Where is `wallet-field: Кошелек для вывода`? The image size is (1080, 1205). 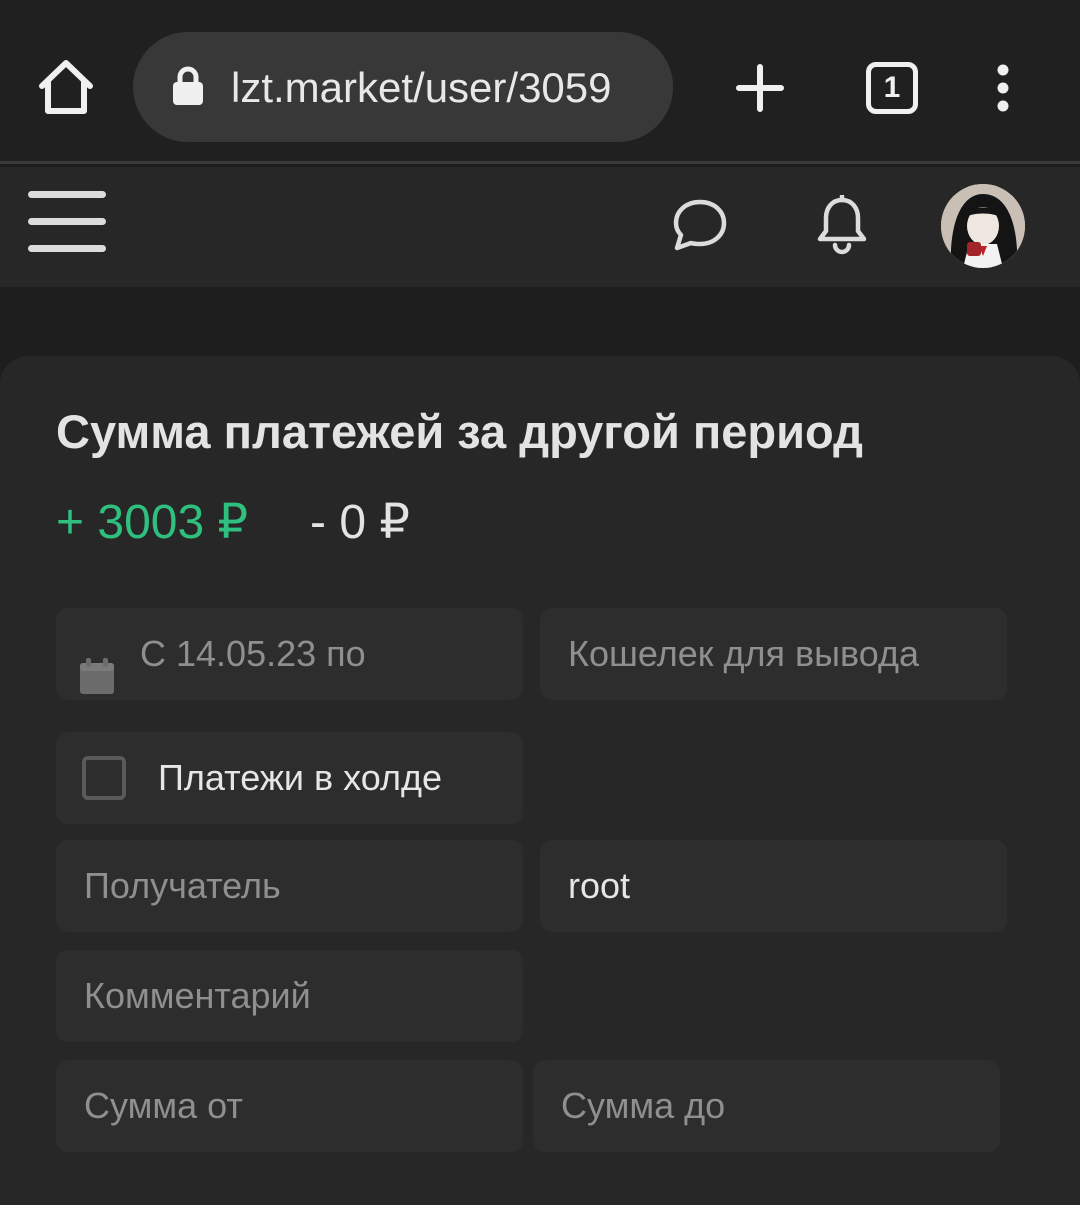 wallet-field: Кошелек для вывода is located at coordinates (773, 654).